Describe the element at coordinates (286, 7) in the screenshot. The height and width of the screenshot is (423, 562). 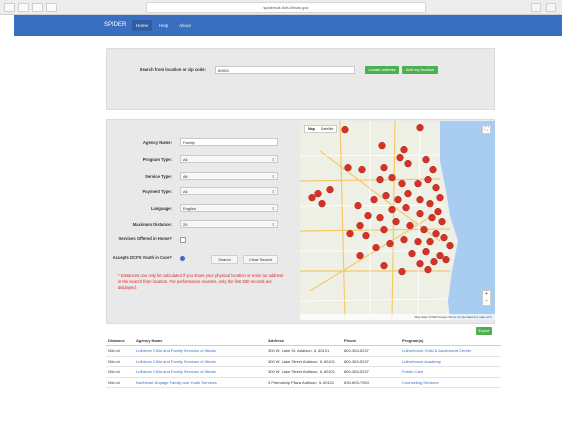
I see `address-bar: spidersuit.dcfs.illinois.gov` at that location.